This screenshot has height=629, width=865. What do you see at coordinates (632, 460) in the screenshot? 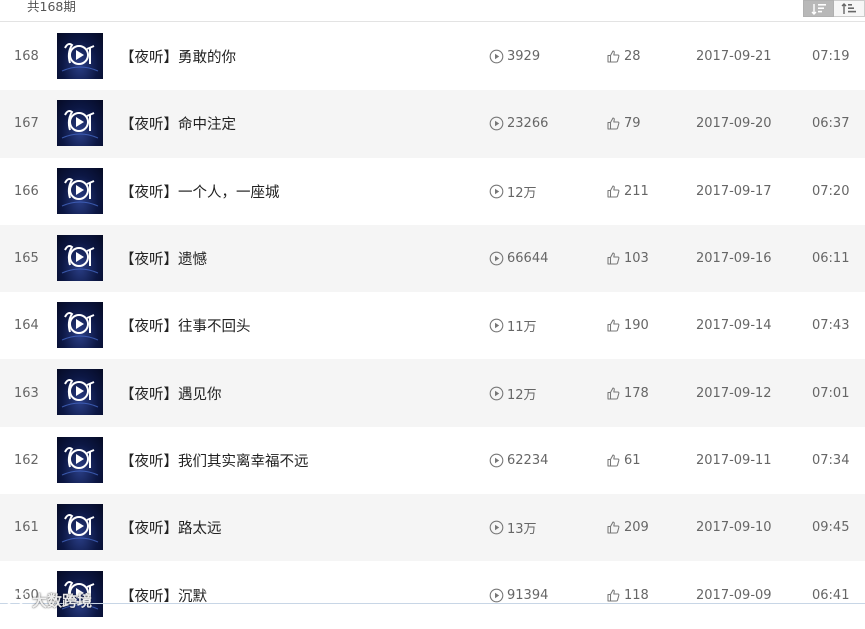
I see `like-count-value: 61` at bounding box center [632, 460].